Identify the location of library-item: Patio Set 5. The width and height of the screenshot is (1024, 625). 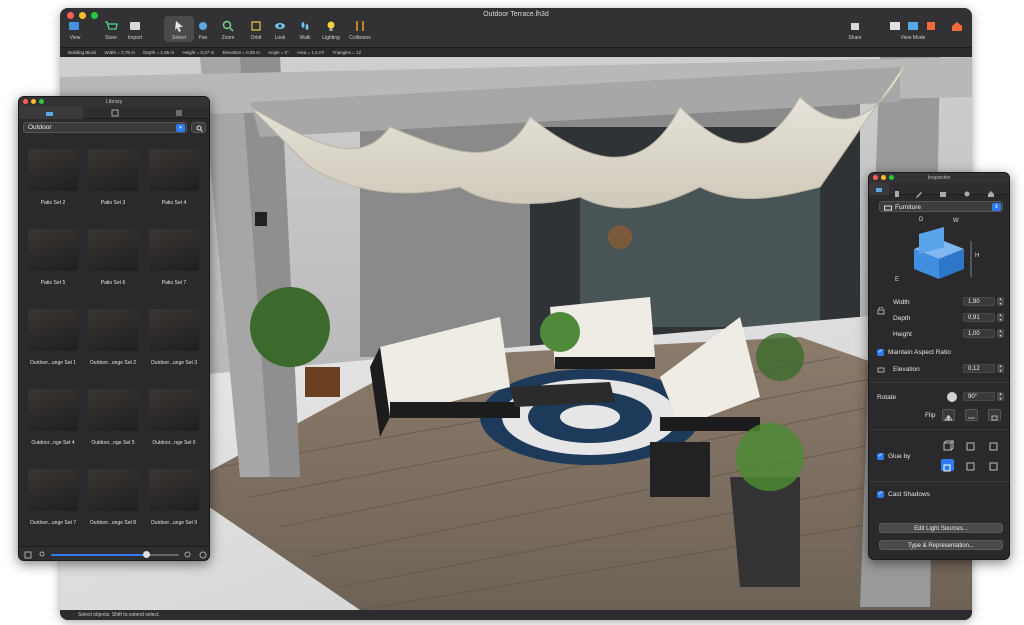
(53, 262).